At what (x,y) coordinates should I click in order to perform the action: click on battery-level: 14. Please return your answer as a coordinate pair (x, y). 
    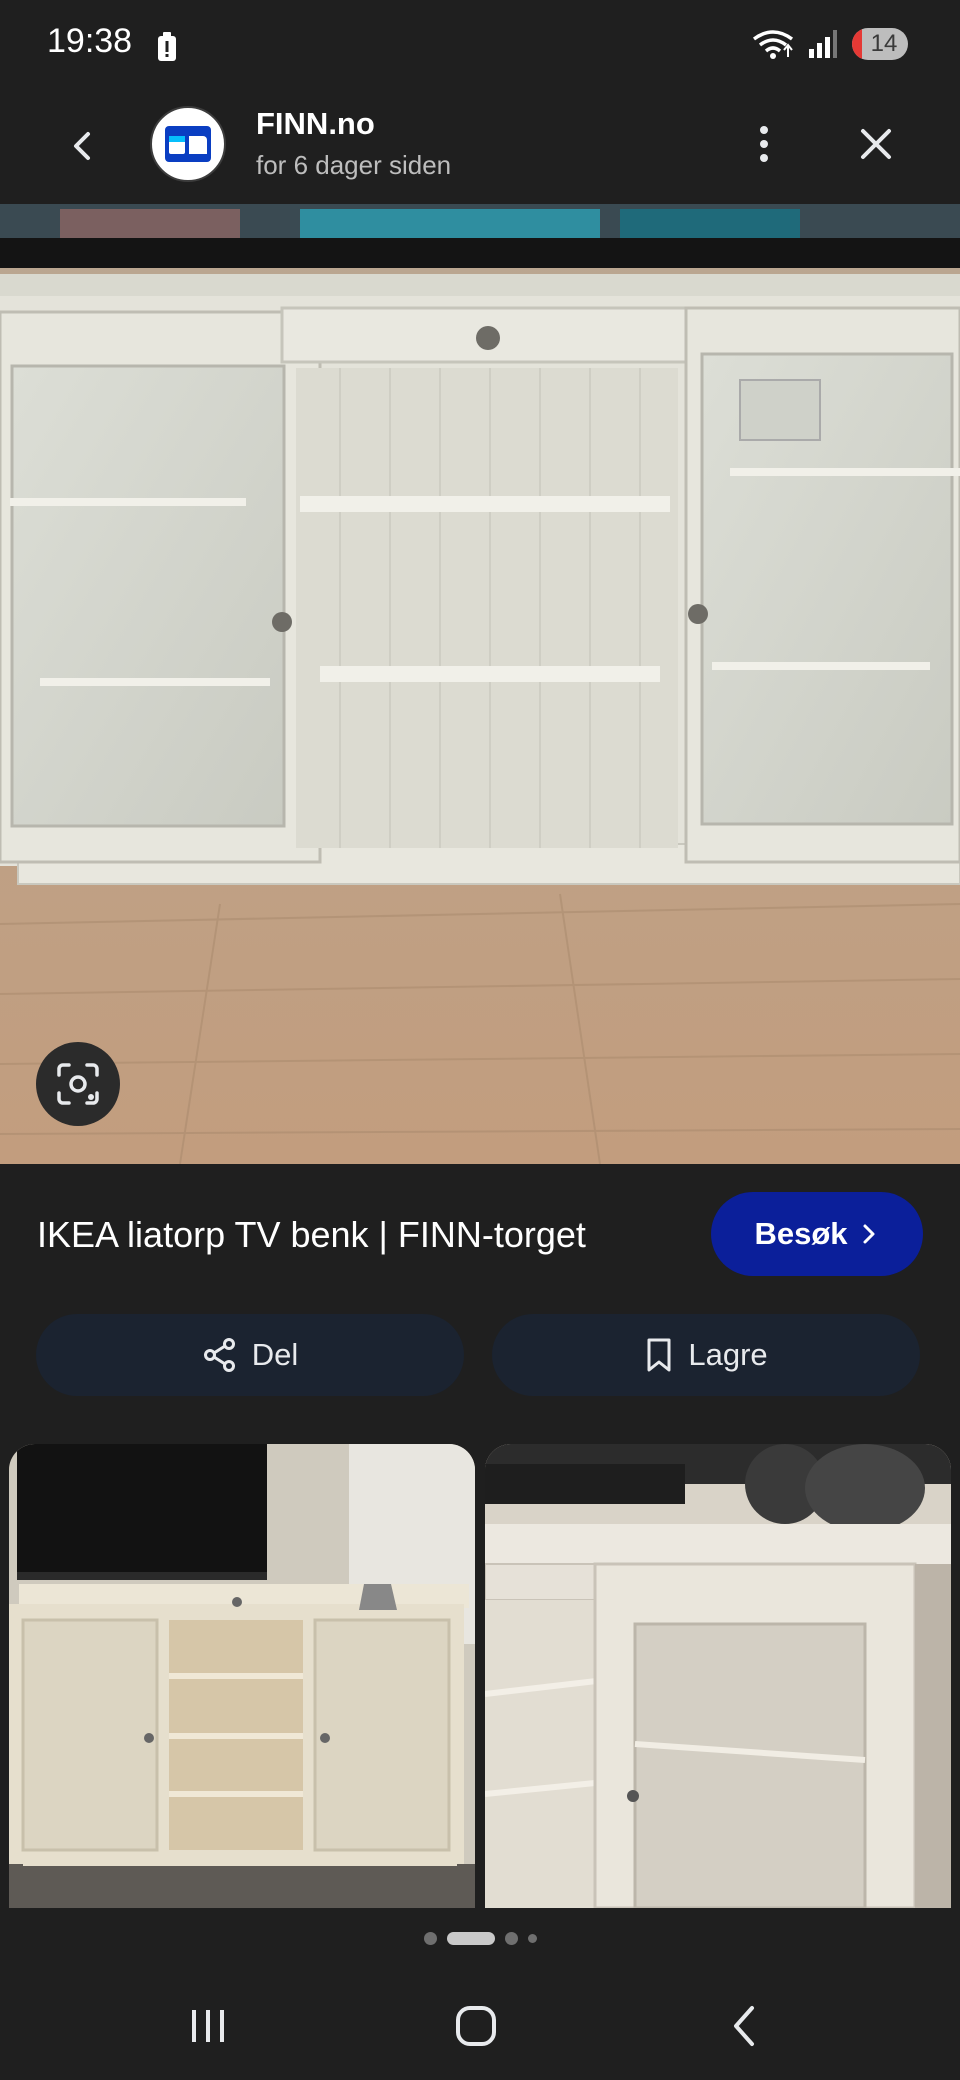
    Looking at the image, I should click on (884, 43).